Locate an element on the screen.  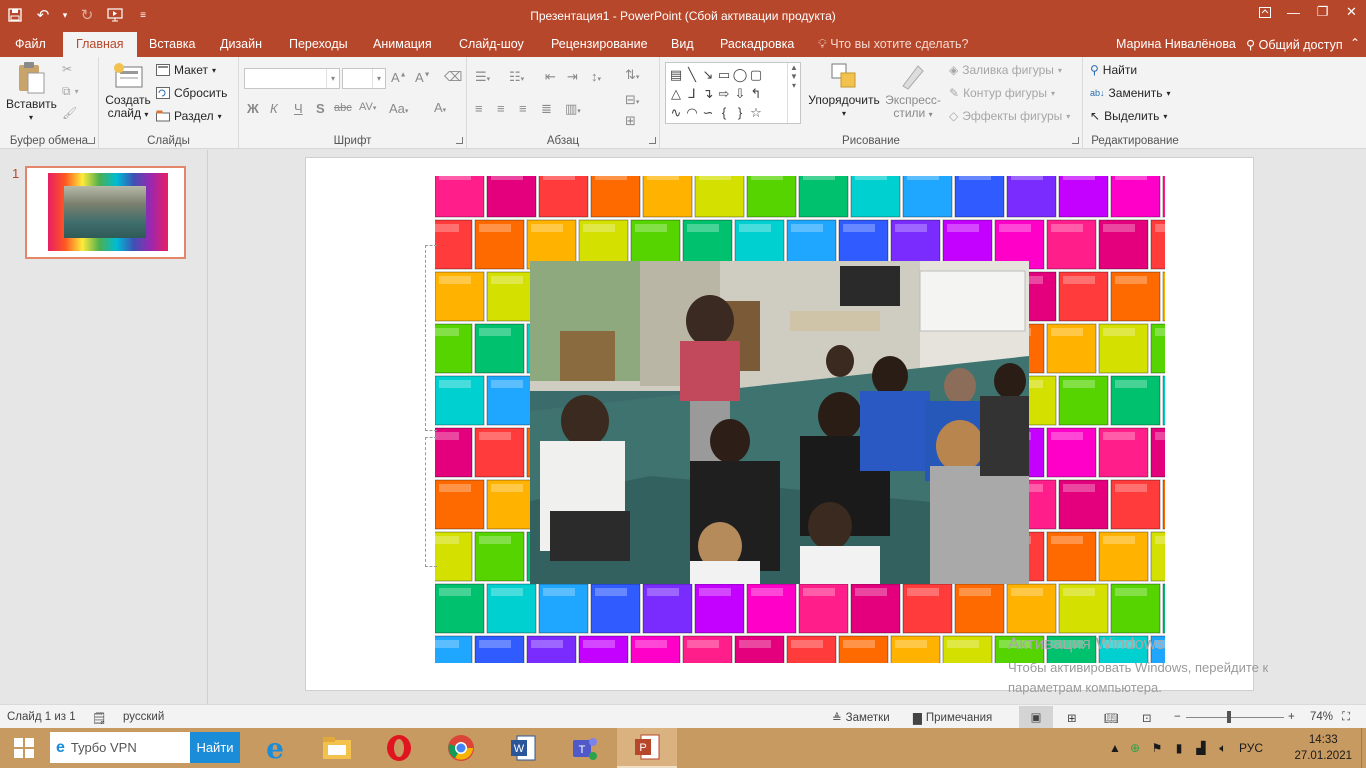
increase-font-icon: A▲ is located at coordinates (399, 77).